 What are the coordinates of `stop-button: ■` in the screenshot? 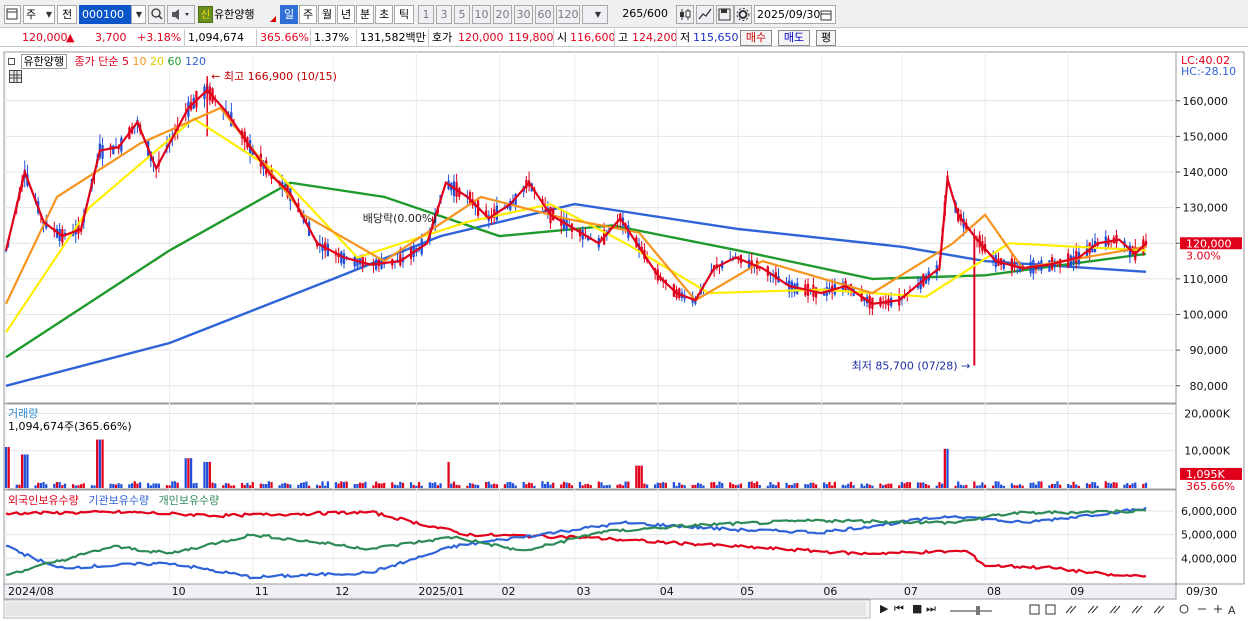 It's located at (917, 609).